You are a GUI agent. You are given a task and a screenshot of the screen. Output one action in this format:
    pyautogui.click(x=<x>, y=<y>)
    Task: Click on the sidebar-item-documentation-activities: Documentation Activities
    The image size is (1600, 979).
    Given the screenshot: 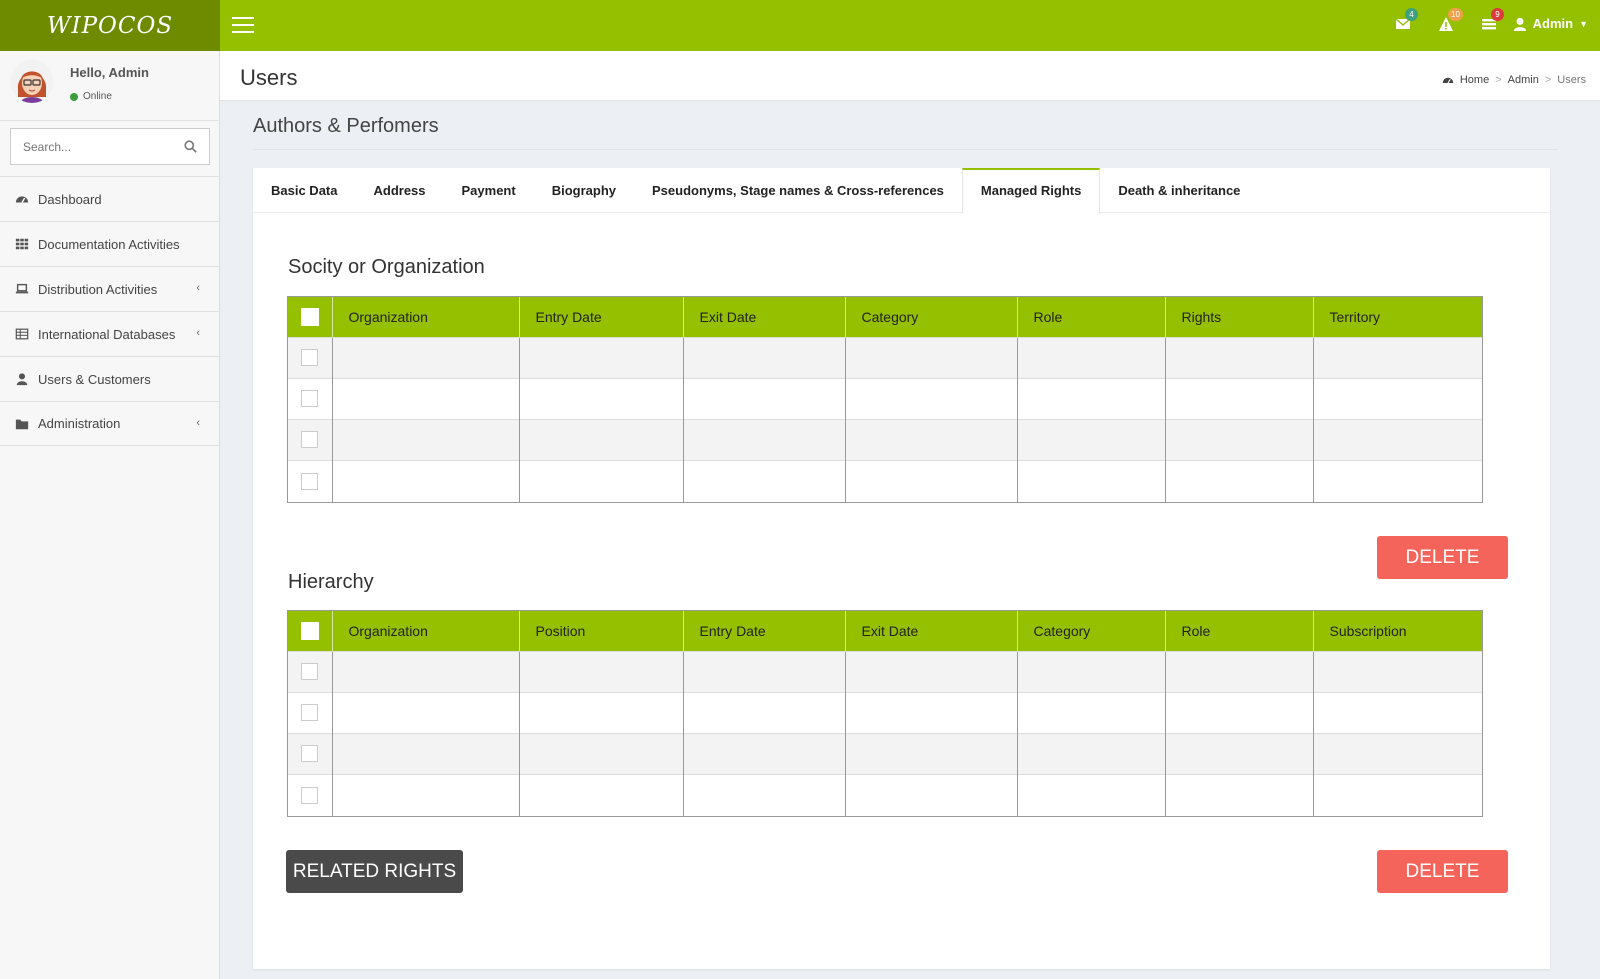 What is the action you would take?
    pyautogui.click(x=110, y=243)
    